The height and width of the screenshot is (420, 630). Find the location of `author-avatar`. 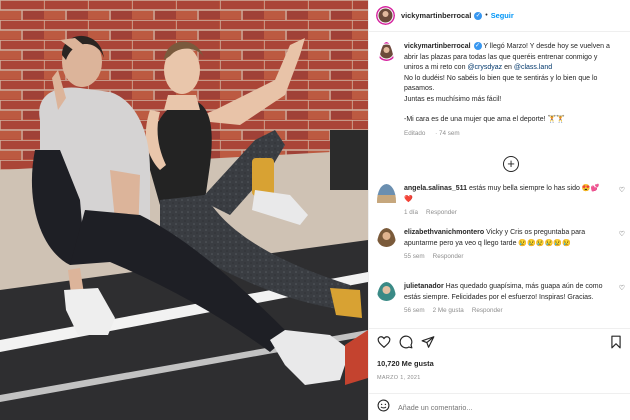

author-avatar is located at coordinates (385, 15).